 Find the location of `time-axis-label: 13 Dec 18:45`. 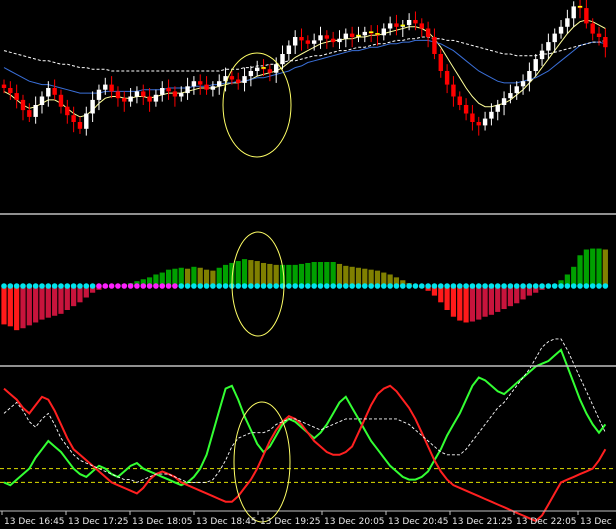

time-axis-label: 13 Dec 18:45 is located at coordinates (226, 522).